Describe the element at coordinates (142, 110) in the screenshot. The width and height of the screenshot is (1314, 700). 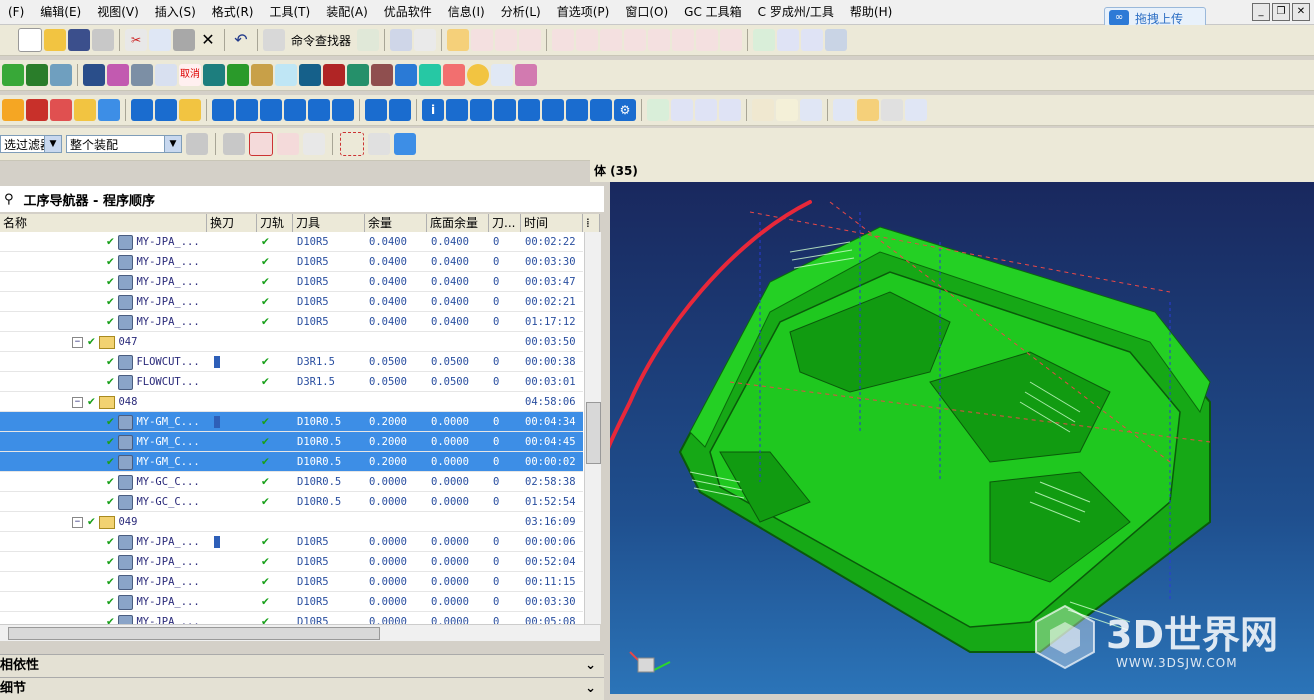
I see `program-order-view-icon` at that location.